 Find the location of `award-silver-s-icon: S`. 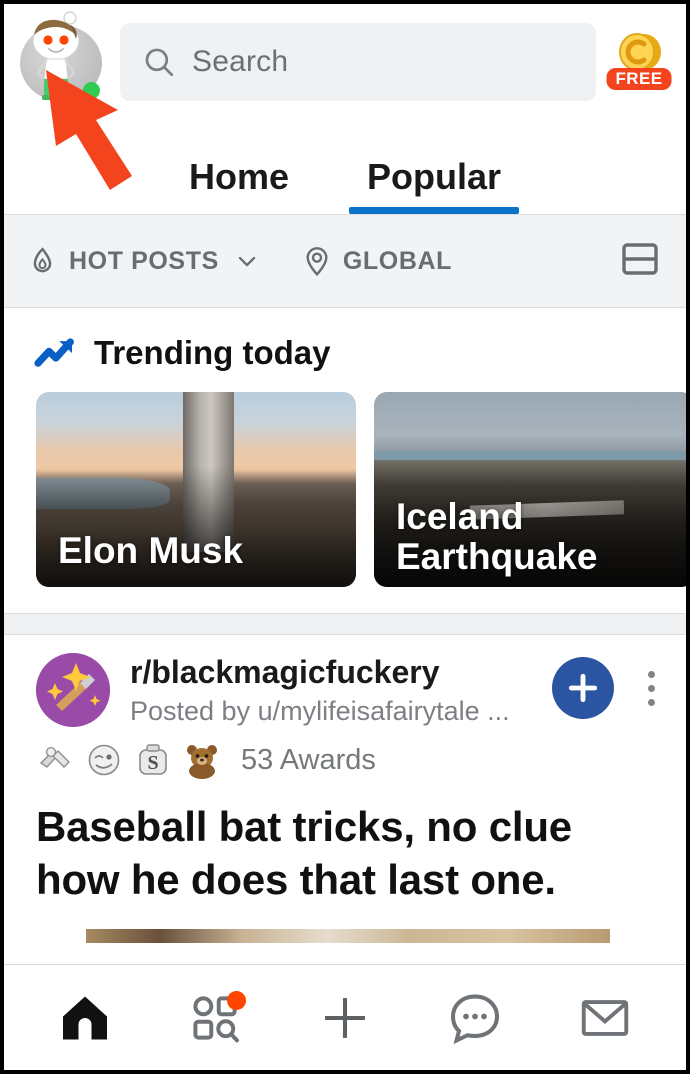

award-silver-s-icon: S is located at coordinates (153, 760).